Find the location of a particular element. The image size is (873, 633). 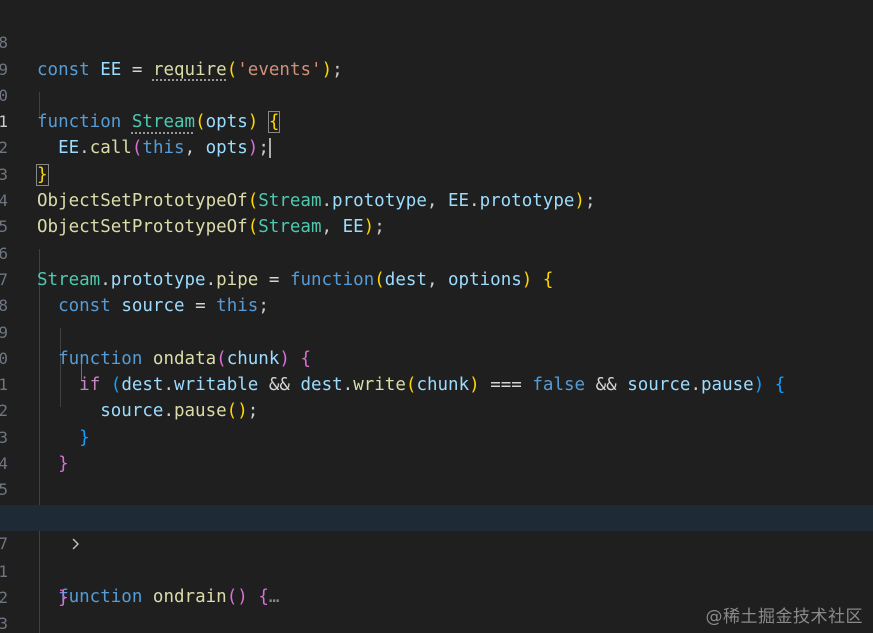

code-line: 6 is located at coordinates (436, 501).